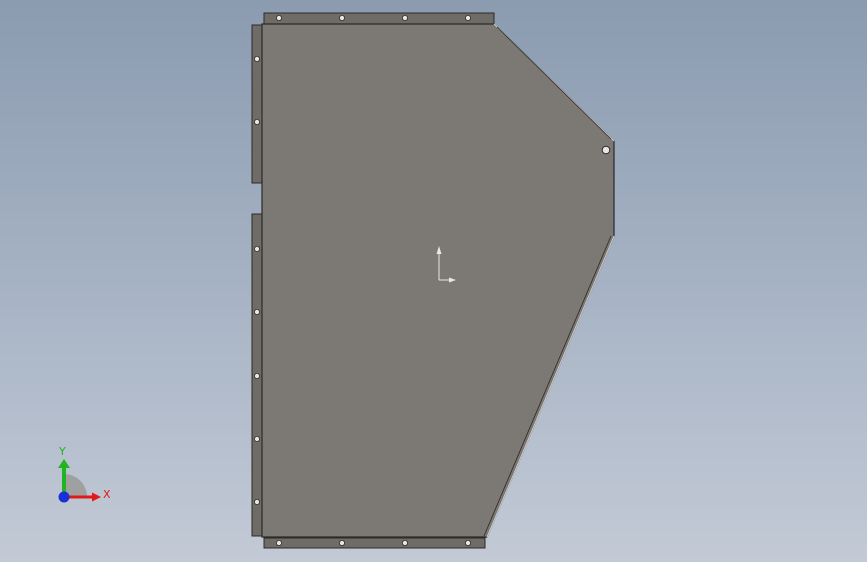 Image resolution: width=867 pixels, height=562 pixels. I want to click on triad-y-label: Y, so click(62, 451).